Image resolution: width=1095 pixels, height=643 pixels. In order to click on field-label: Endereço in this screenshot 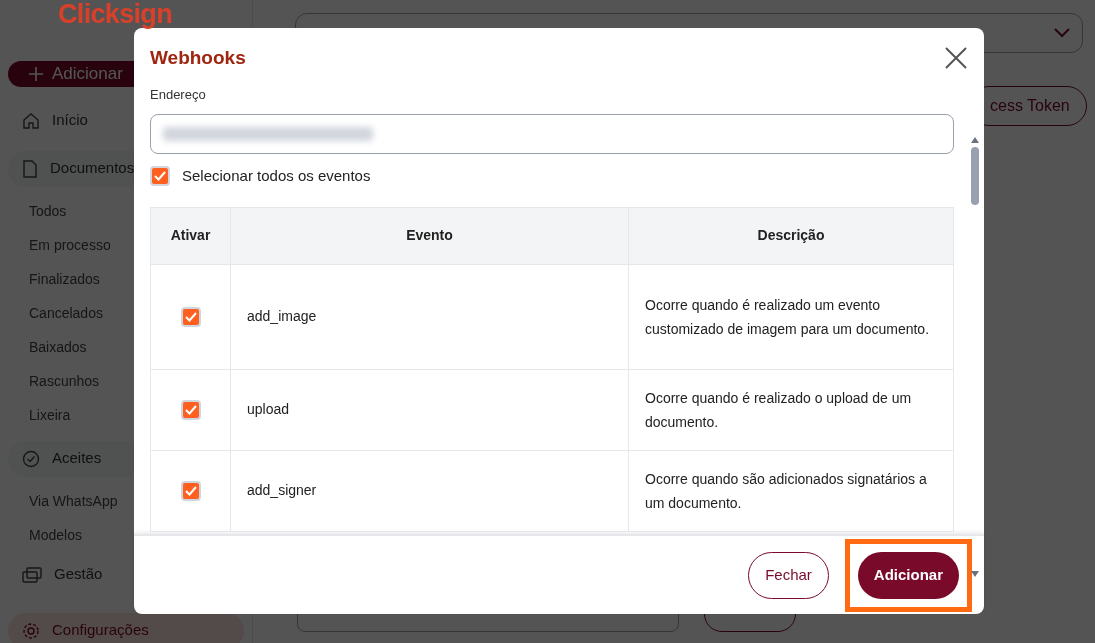, I will do `click(178, 94)`.